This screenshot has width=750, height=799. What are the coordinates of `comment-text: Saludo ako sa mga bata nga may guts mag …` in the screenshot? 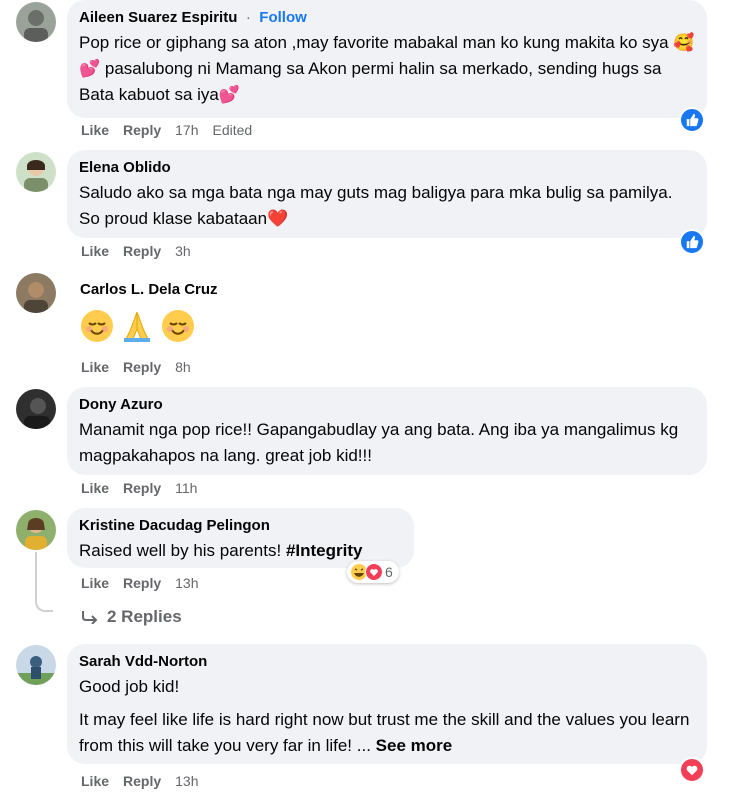 It's located at (376, 205).